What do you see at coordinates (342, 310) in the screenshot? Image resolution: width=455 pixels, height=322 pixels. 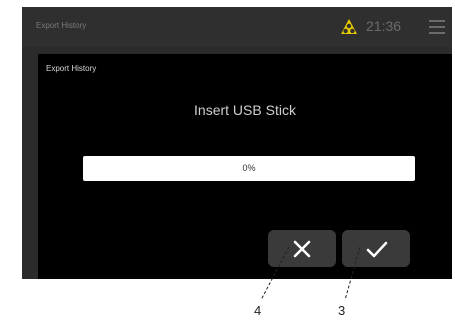 I see `callout-confirm: 3` at bounding box center [342, 310].